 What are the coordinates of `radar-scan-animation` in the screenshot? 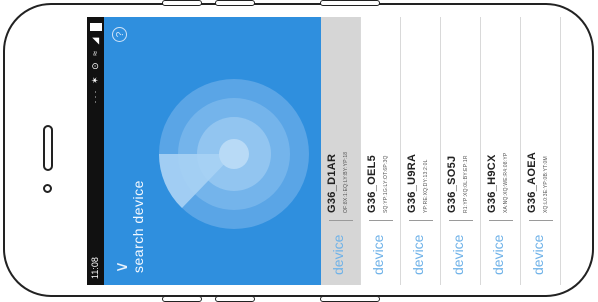 It's located at (234, 154).